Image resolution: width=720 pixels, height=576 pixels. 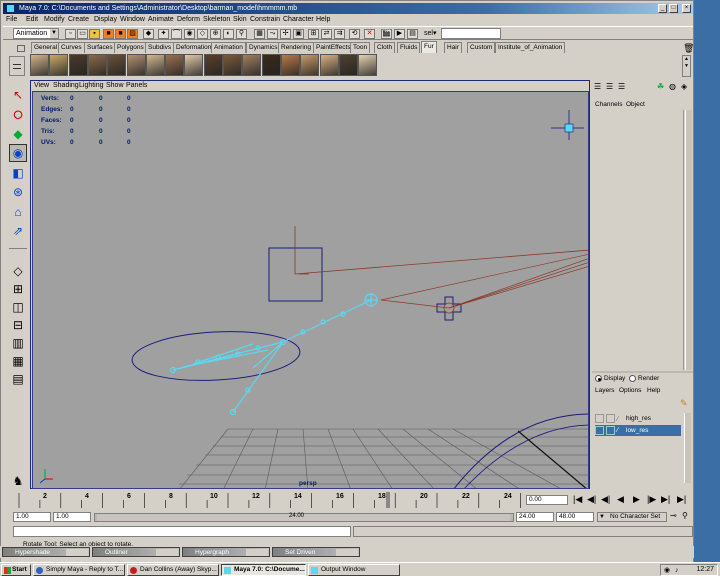 What do you see at coordinates (638, 418) in the screenshot?
I see `layer-row-high-res: ∕ high_res` at bounding box center [638, 418].